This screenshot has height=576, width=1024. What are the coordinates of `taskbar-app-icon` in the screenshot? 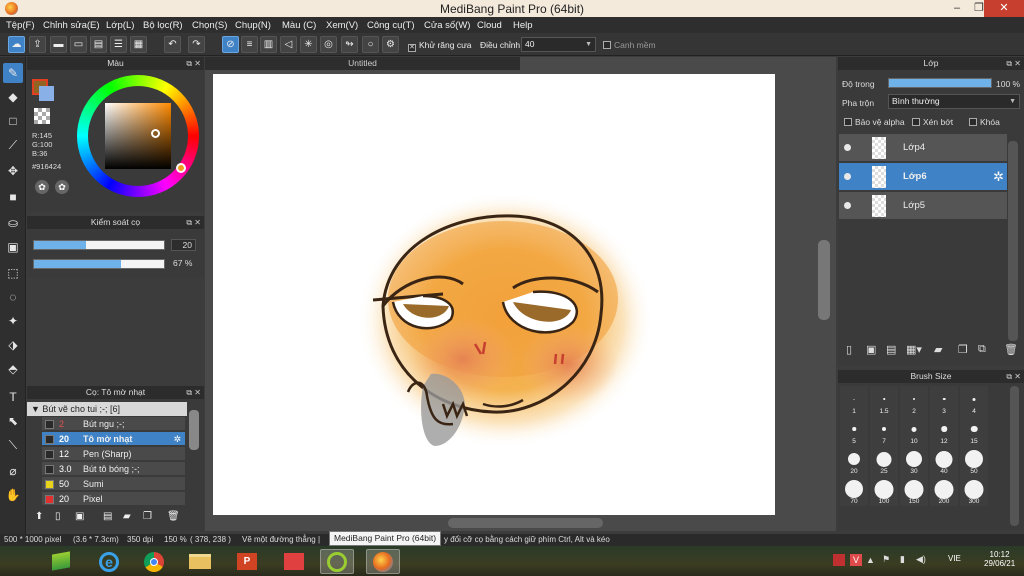 It's located at (337, 561).